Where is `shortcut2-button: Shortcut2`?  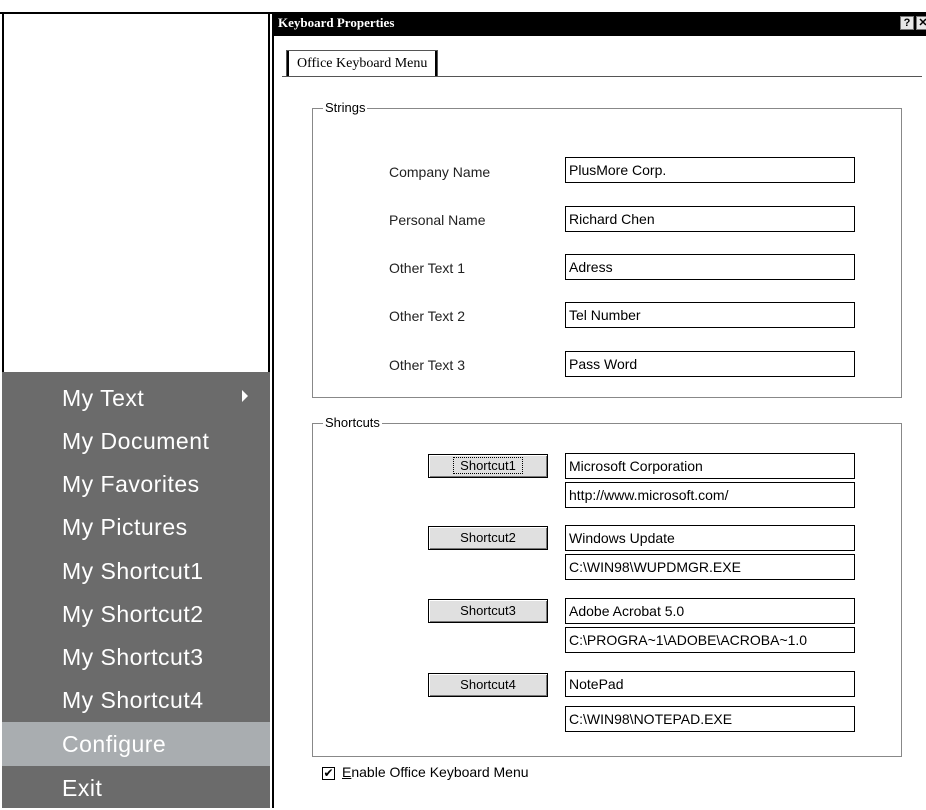
shortcut2-button: Shortcut2 is located at coordinates (488, 538).